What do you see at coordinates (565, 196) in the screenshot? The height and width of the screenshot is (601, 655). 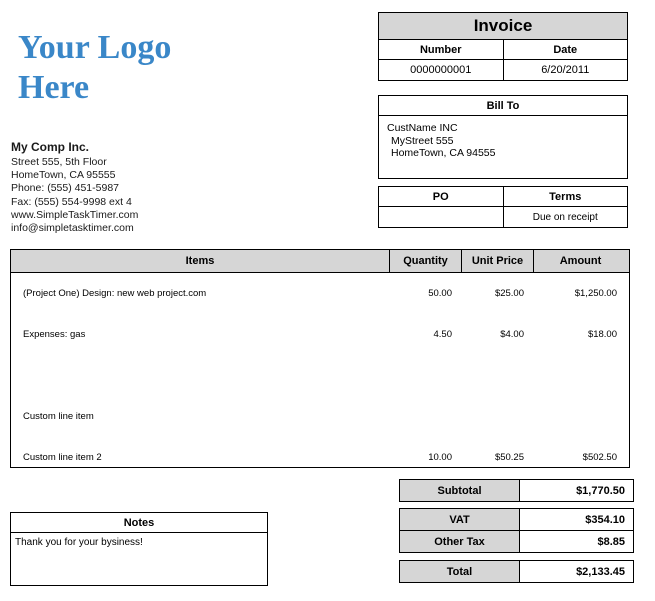 I see `terms-label: Terms` at bounding box center [565, 196].